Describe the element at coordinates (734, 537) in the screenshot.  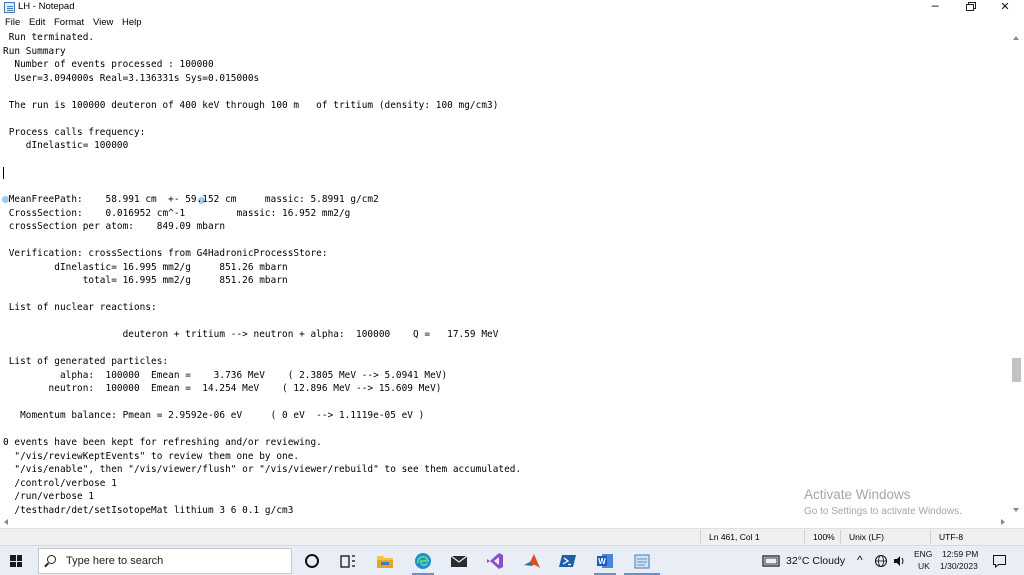
I see `status-cursor-position: Ln 461, Col 1` at that location.